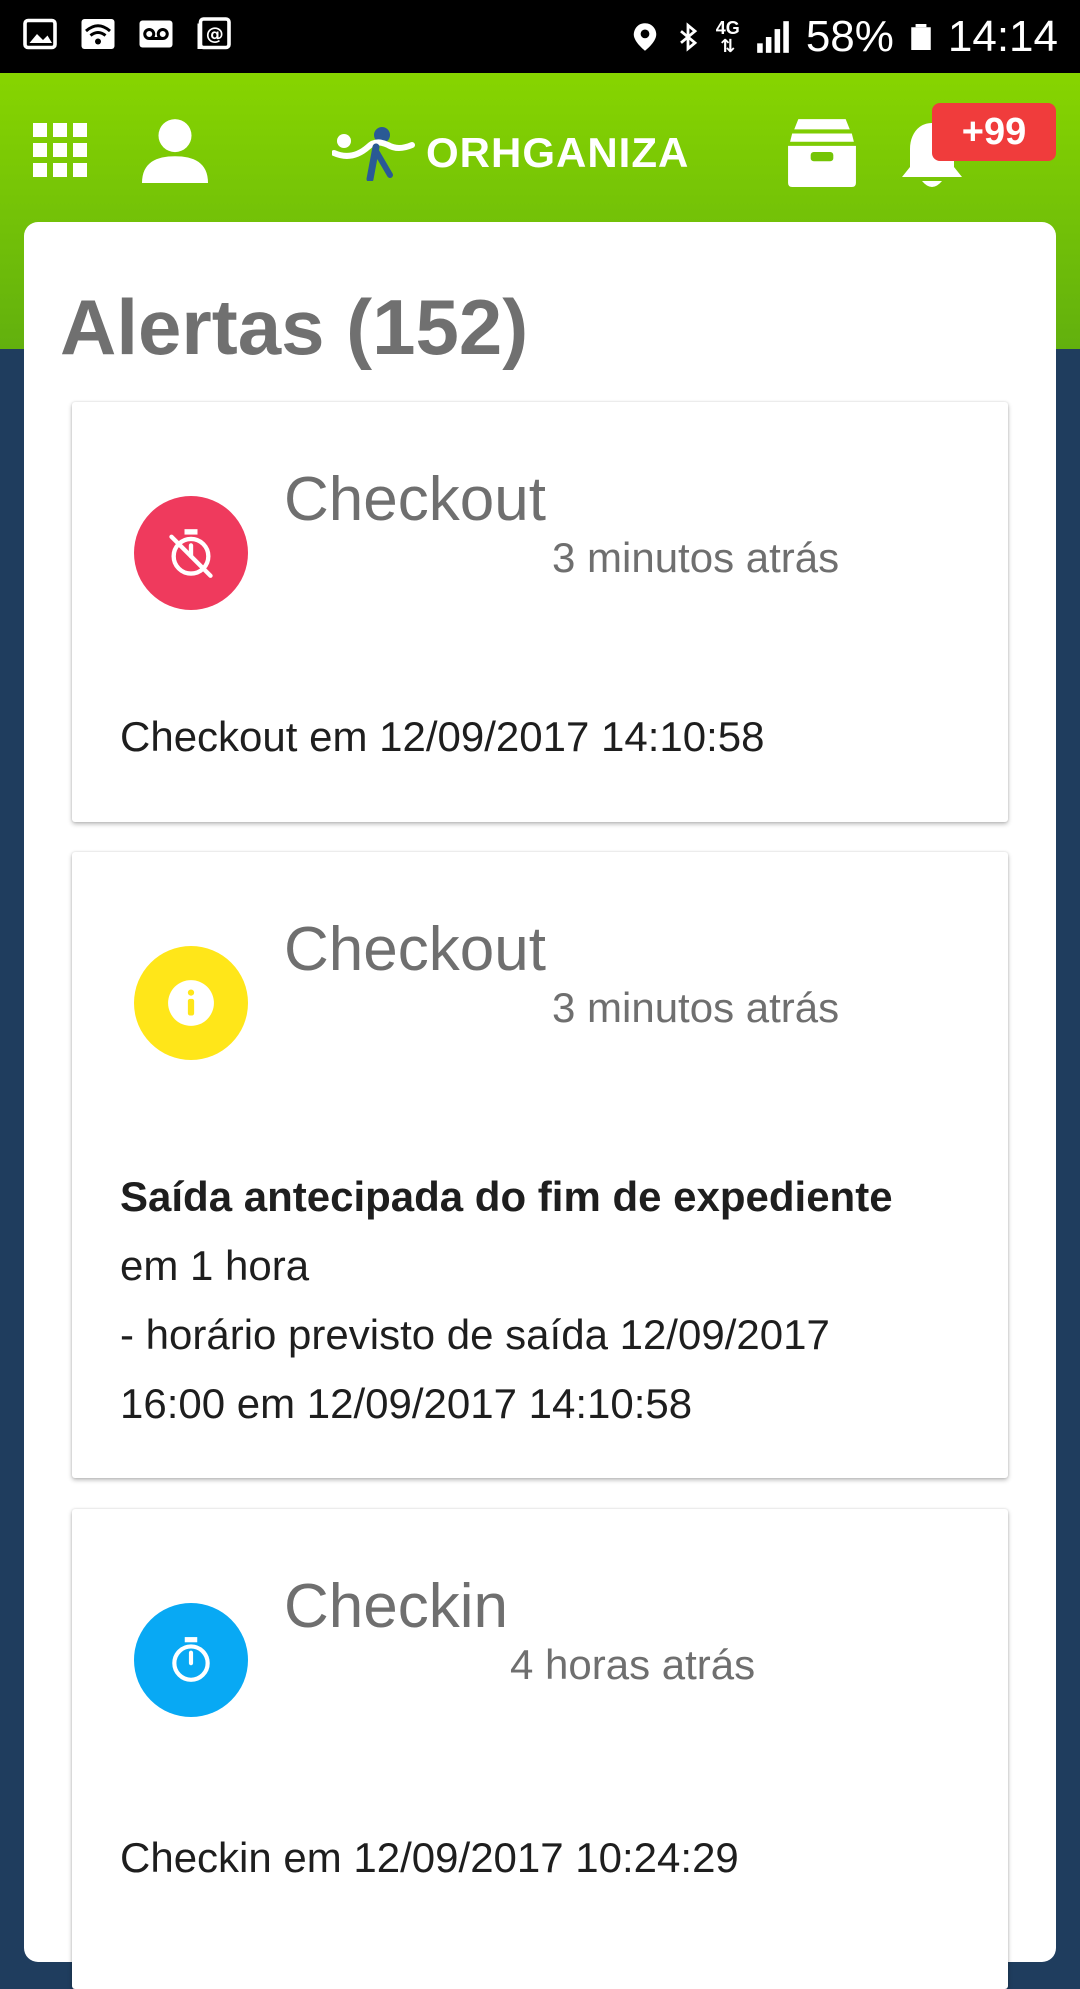 The width and height of the screenshot is (1080, 1989). I want to click on network-type-indicator: 4G ⇅, so click(728, 37).